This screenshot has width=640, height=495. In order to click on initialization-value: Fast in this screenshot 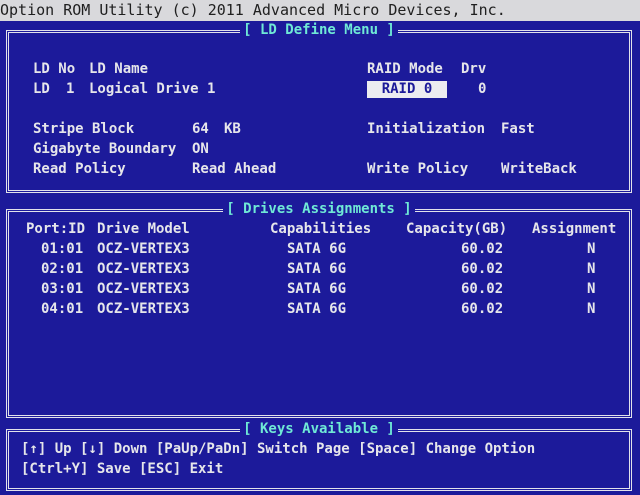, I will do `click(518, 129)`.